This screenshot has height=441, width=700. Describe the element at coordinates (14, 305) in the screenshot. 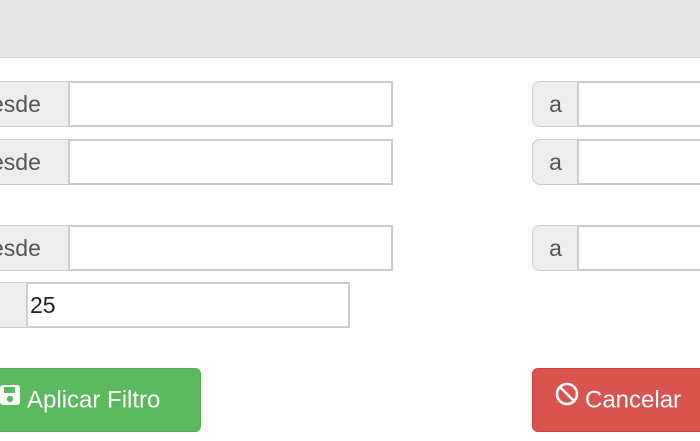

I see `limit-addon` at that location.